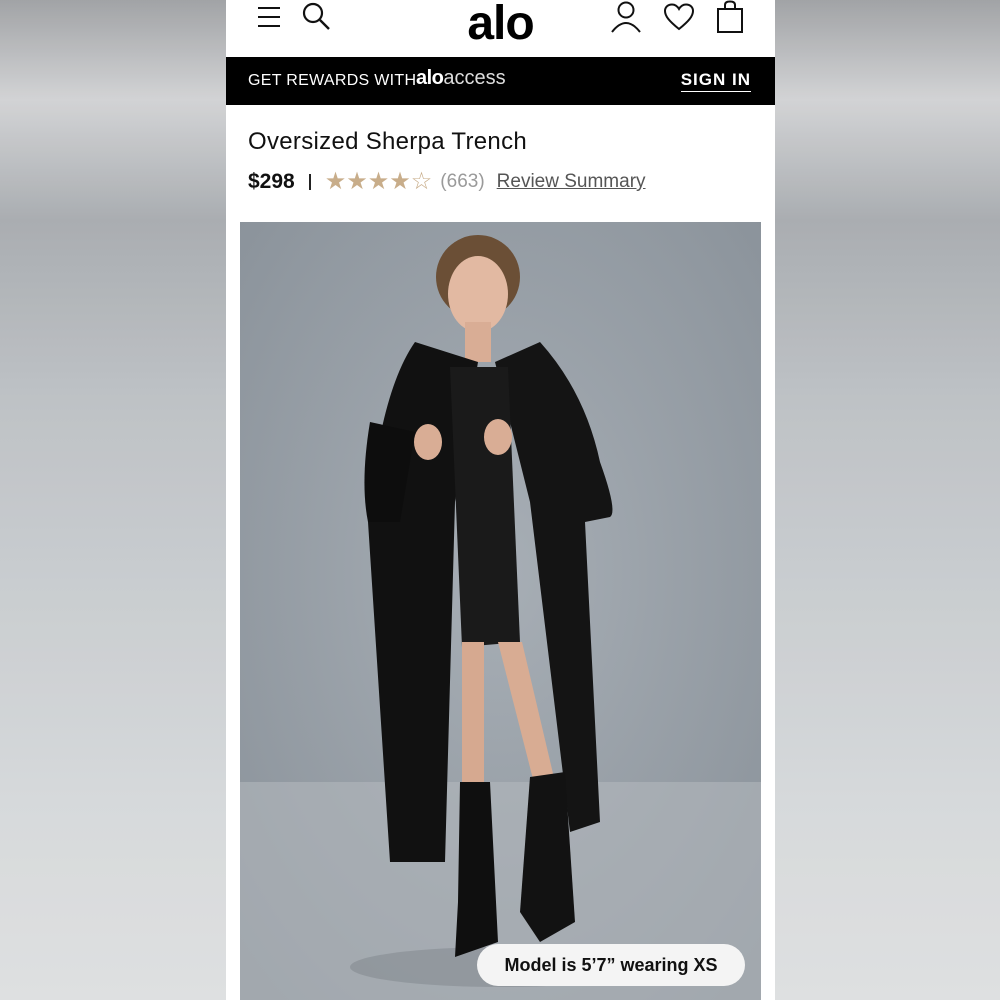 Image resolution: width=1000 pixels, height=1000 pixels. Describe the element at coordinates (730, 17) in the screenshot. I see `shopping-bag-icon` at that location.